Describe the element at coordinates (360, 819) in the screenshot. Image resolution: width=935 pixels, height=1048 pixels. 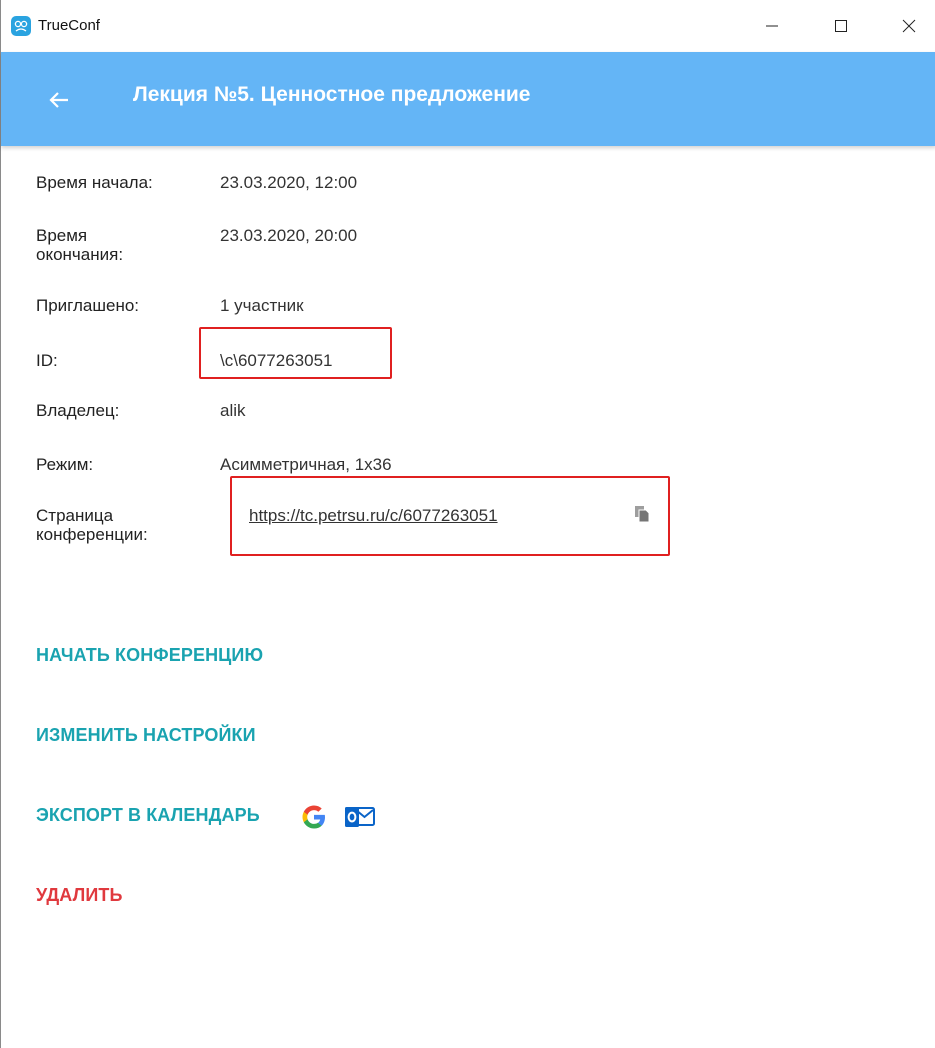
I see `outlook-icon` at that location.